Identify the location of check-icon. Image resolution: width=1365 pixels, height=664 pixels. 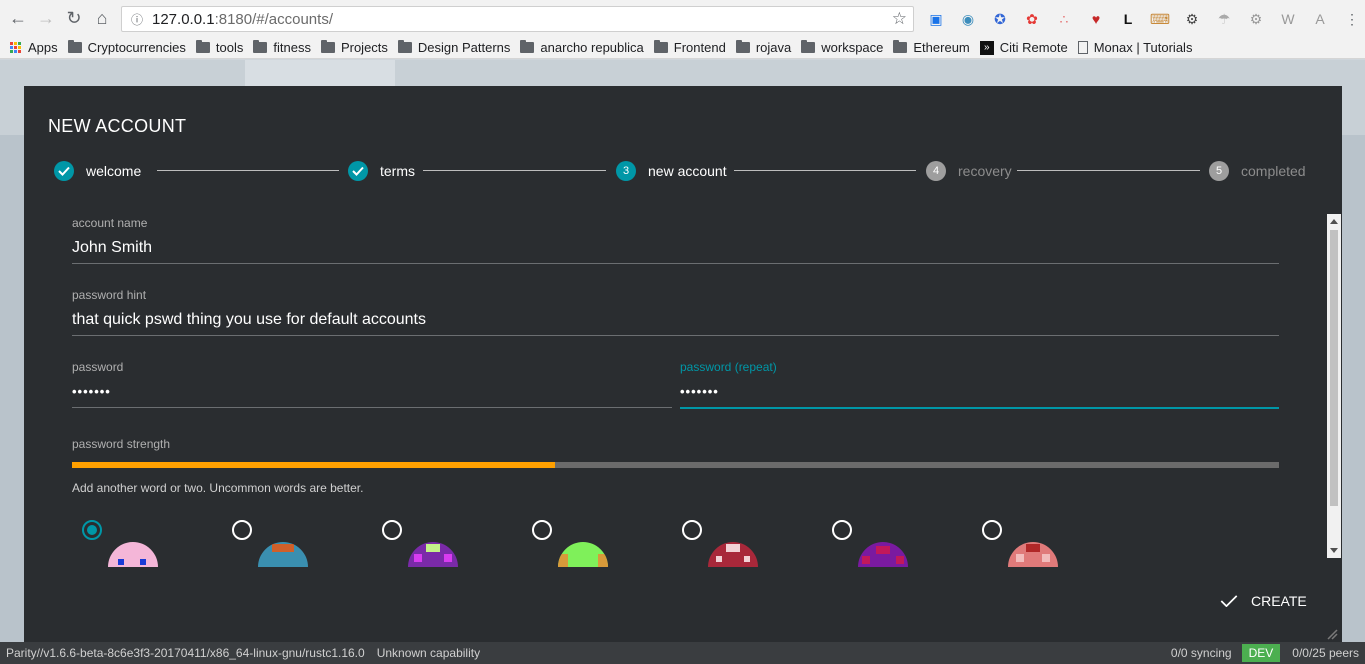
(1229, 601).